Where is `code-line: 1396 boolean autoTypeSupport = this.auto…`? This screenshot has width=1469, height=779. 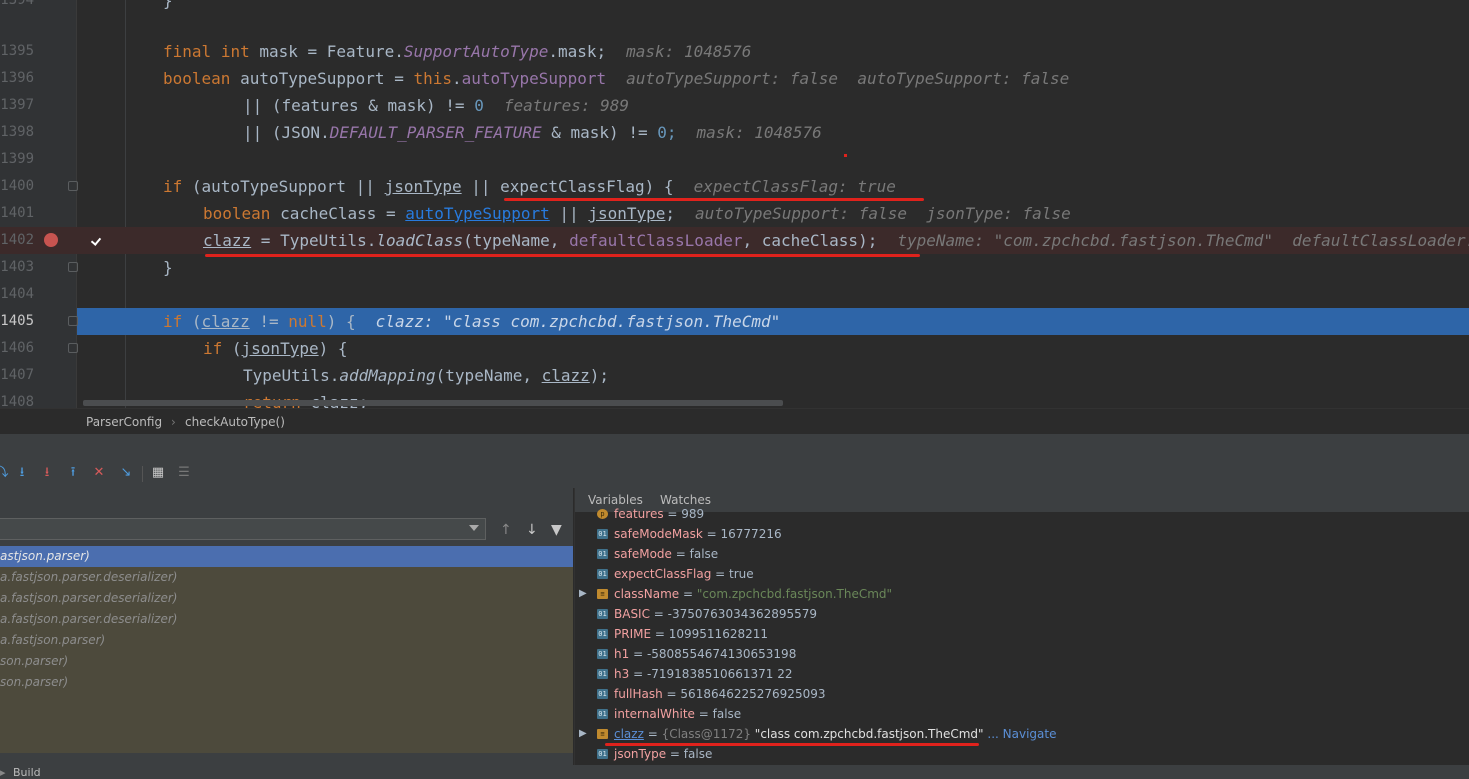
code-line: 1396 boolean autoTypeSupport = this.auto… is located at coordinates (734, 78).